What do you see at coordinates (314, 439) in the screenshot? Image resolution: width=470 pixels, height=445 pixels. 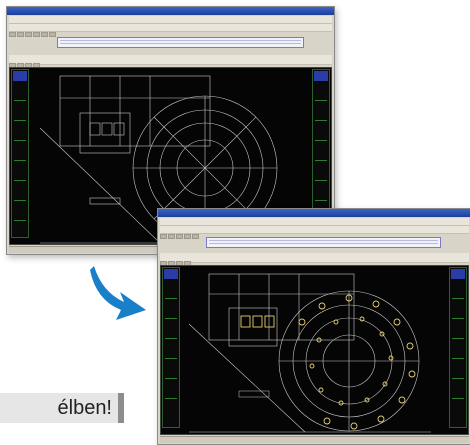 I see `status-bar` at bounding box center [314, 439].